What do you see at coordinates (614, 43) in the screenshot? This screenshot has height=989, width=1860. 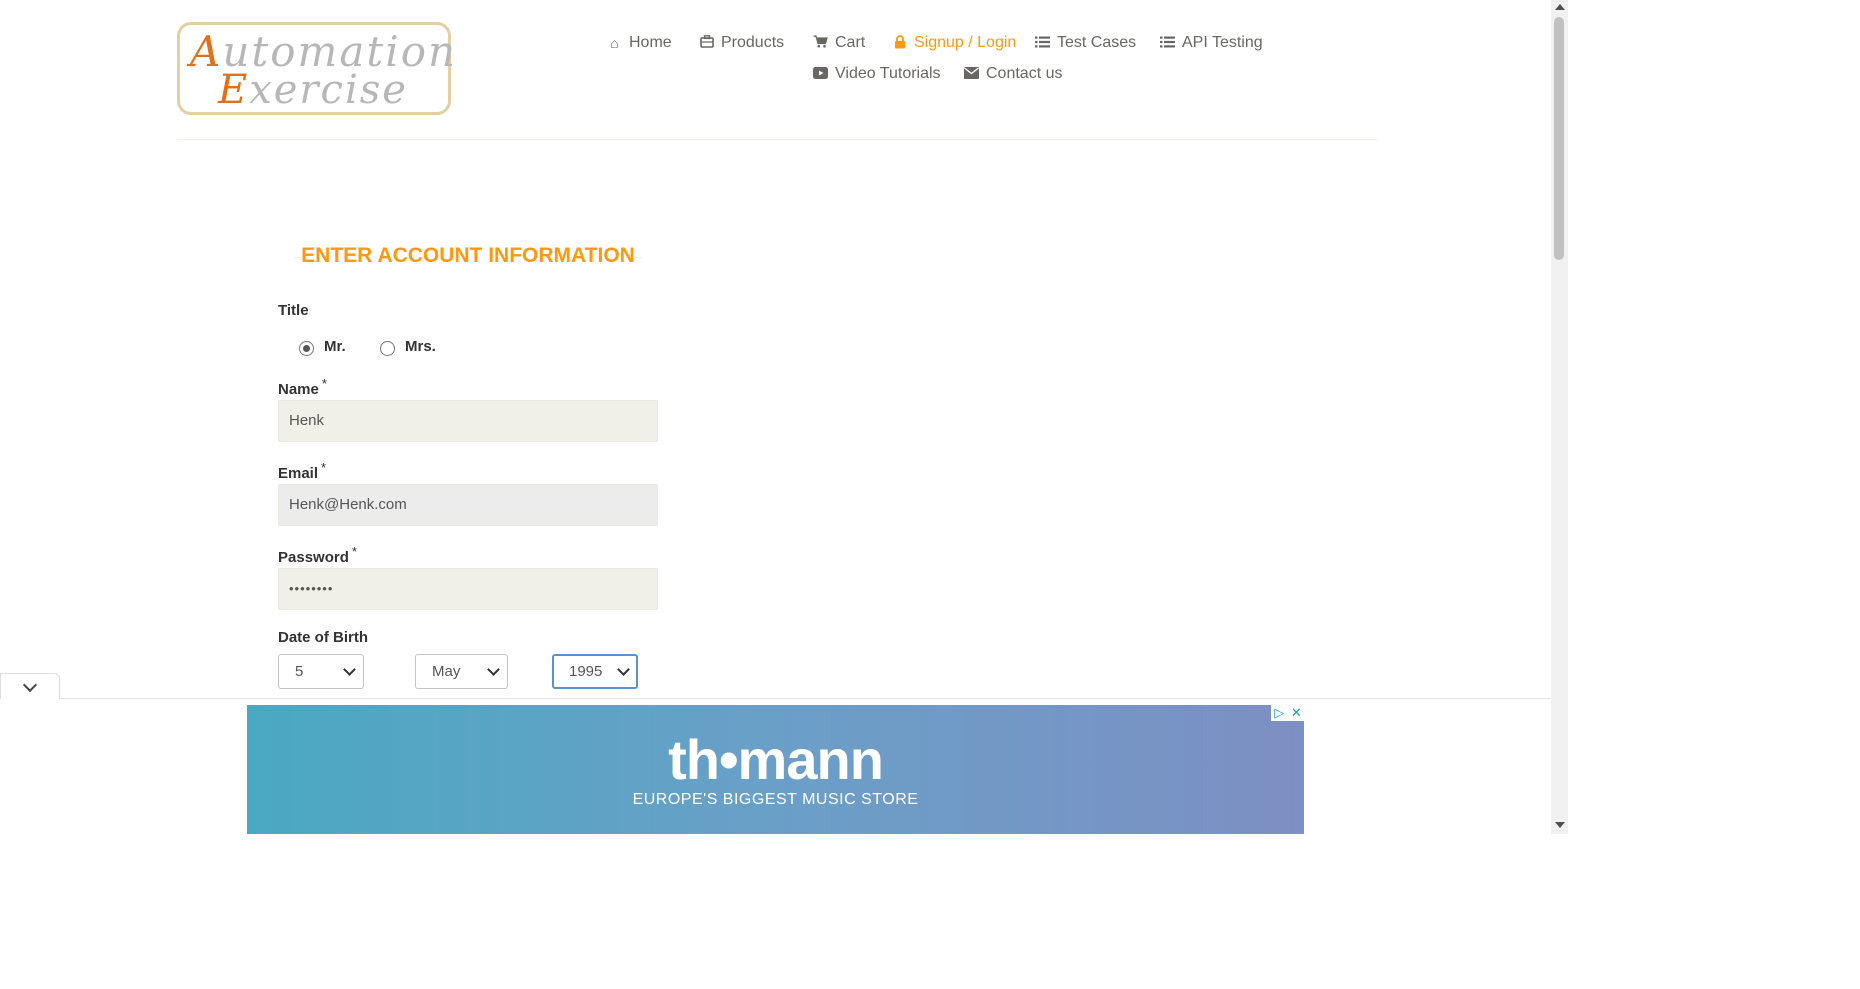 I see `home-icon: ⌂` at bounding box center [614, 43].